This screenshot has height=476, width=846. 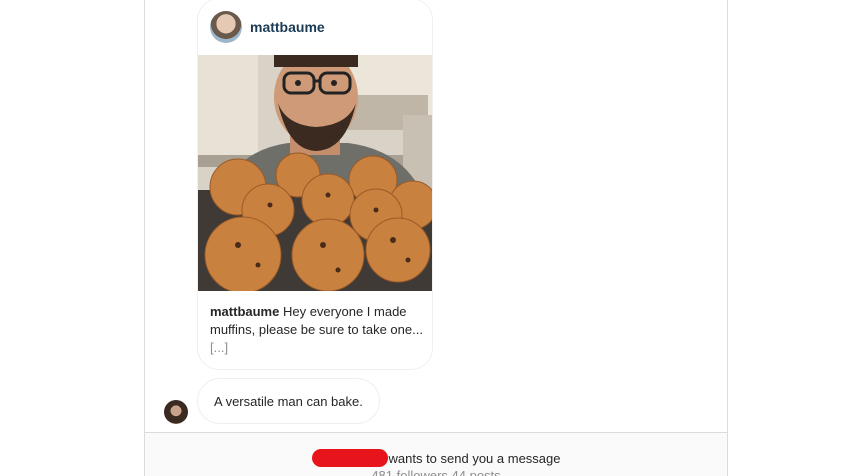 I want to click on request-line: wants to send you a message, so click(x=436, y=458).